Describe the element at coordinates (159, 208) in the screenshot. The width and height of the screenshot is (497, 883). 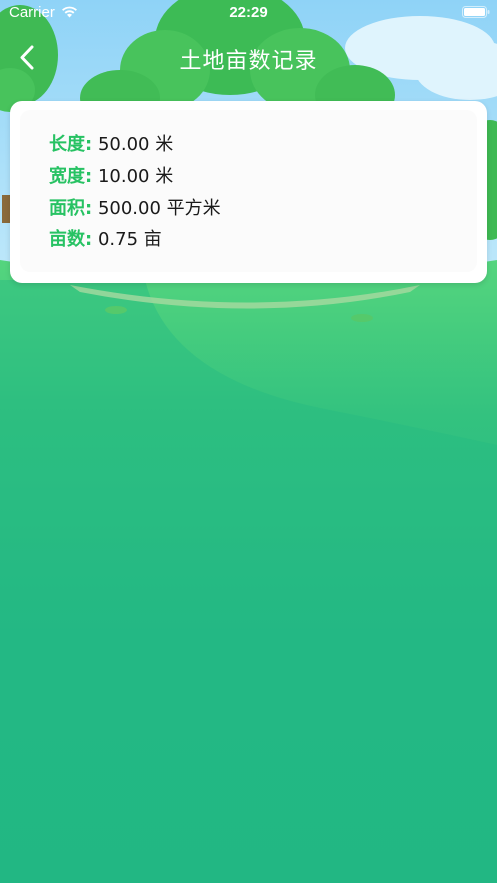
I see `area-value: 500.00 平方米` at that location.